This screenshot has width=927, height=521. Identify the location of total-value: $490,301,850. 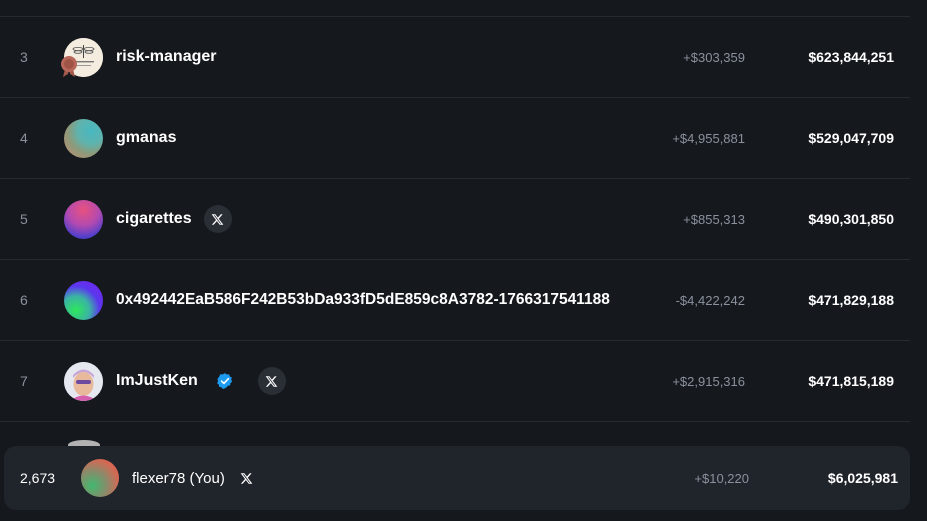
(851, 219).